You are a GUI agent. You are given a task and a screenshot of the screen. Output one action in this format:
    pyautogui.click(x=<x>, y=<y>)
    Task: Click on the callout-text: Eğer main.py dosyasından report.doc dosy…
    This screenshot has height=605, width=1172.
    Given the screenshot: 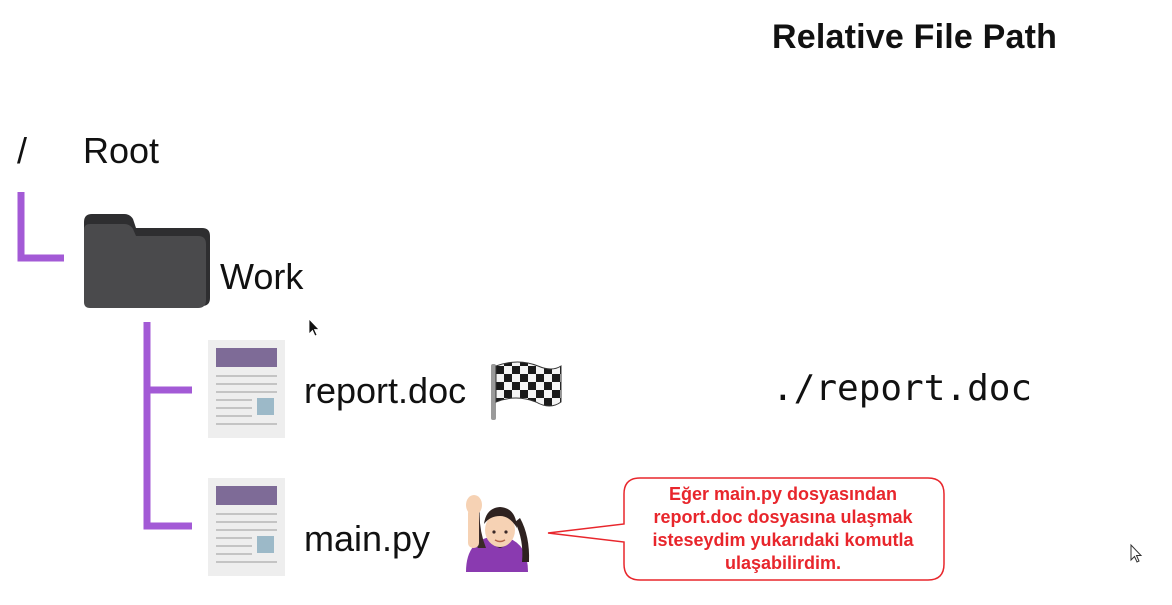 What is the action you would take?
    pyautogui.click(x=783, y=528)
    